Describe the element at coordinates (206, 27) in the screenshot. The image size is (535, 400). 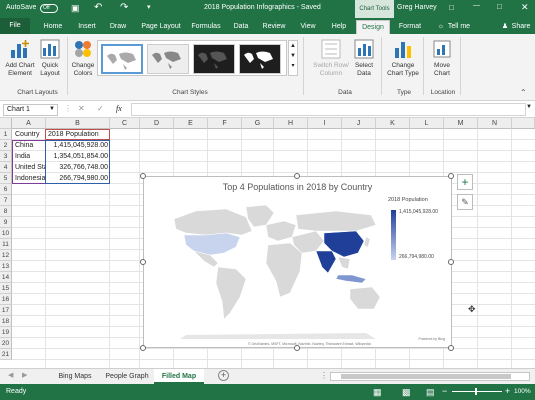
I see `tab-formulas: Formulas` at that location.